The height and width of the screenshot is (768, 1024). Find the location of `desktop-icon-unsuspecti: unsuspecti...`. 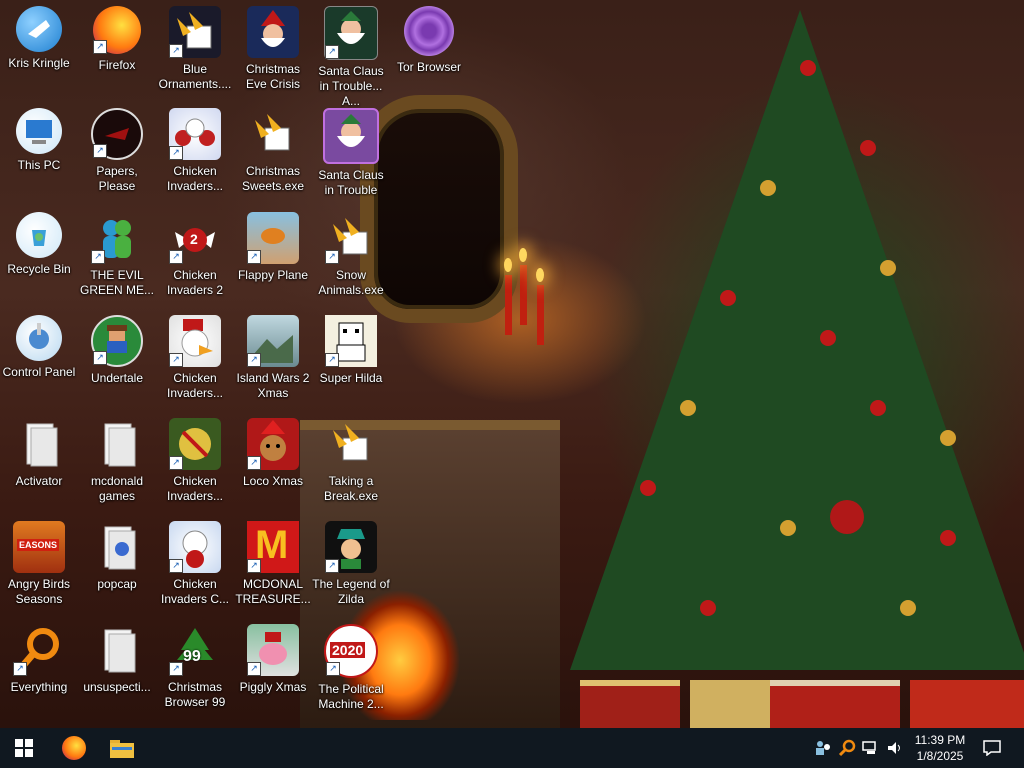

desktop-icon-unsuspecti: unsuspecti... is located at coordinates (117, 659).